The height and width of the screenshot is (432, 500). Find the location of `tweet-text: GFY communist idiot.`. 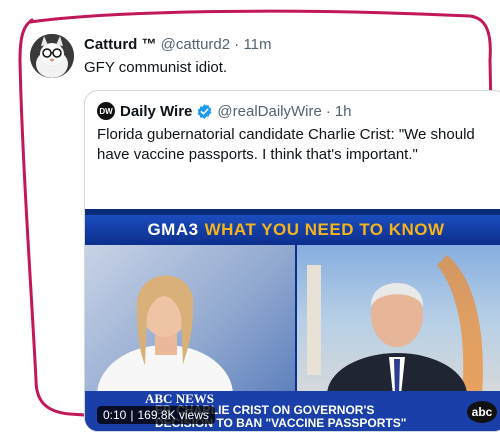

tweet-text: GFY communist idiot. is located at coordinates (156, 67).